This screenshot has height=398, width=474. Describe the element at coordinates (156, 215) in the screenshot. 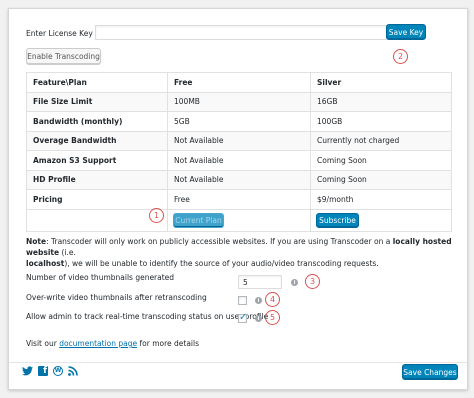

I see `marker-1: 1` at that location.